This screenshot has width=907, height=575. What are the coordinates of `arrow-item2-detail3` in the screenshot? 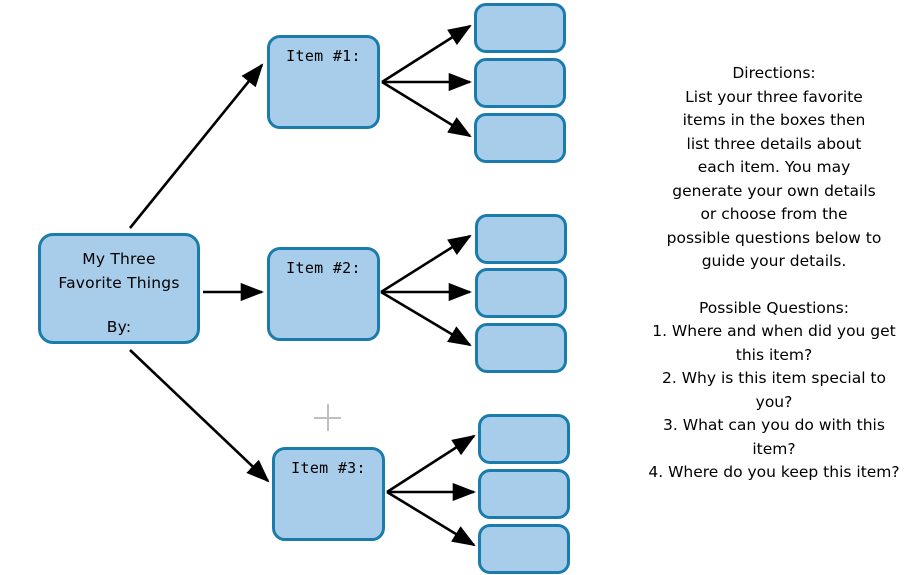 It's located at (426, 318).